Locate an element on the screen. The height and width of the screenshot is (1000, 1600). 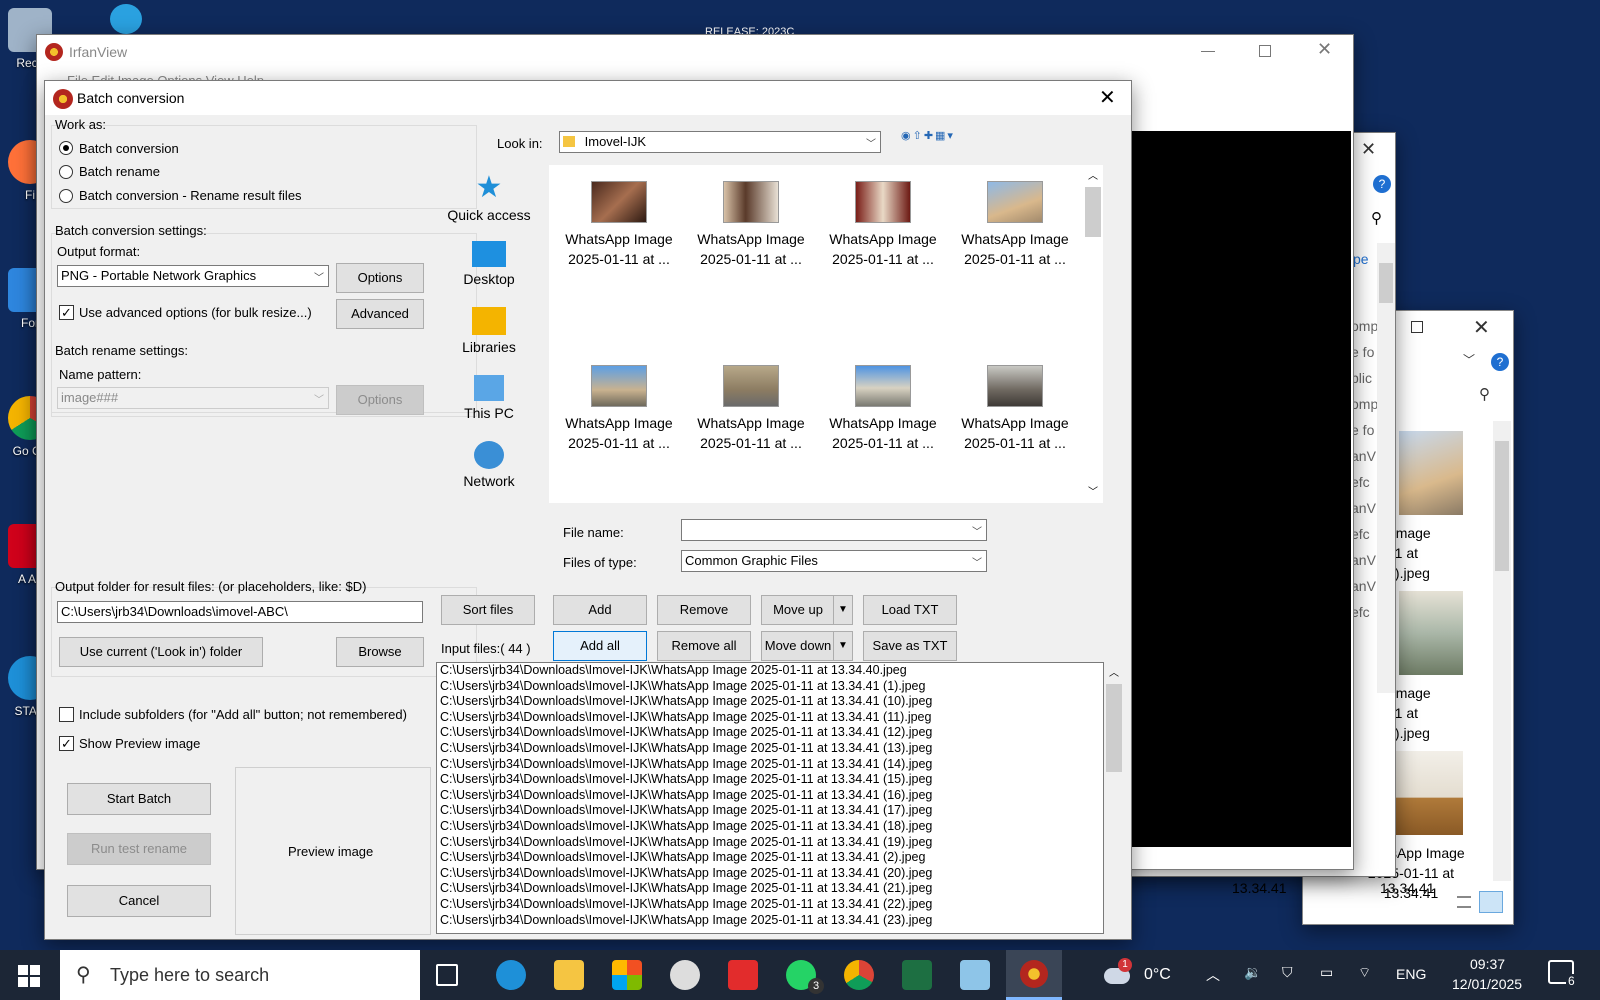
taskbar-search-box: ⚲ Type here to search is located at coordinates (240, 975).